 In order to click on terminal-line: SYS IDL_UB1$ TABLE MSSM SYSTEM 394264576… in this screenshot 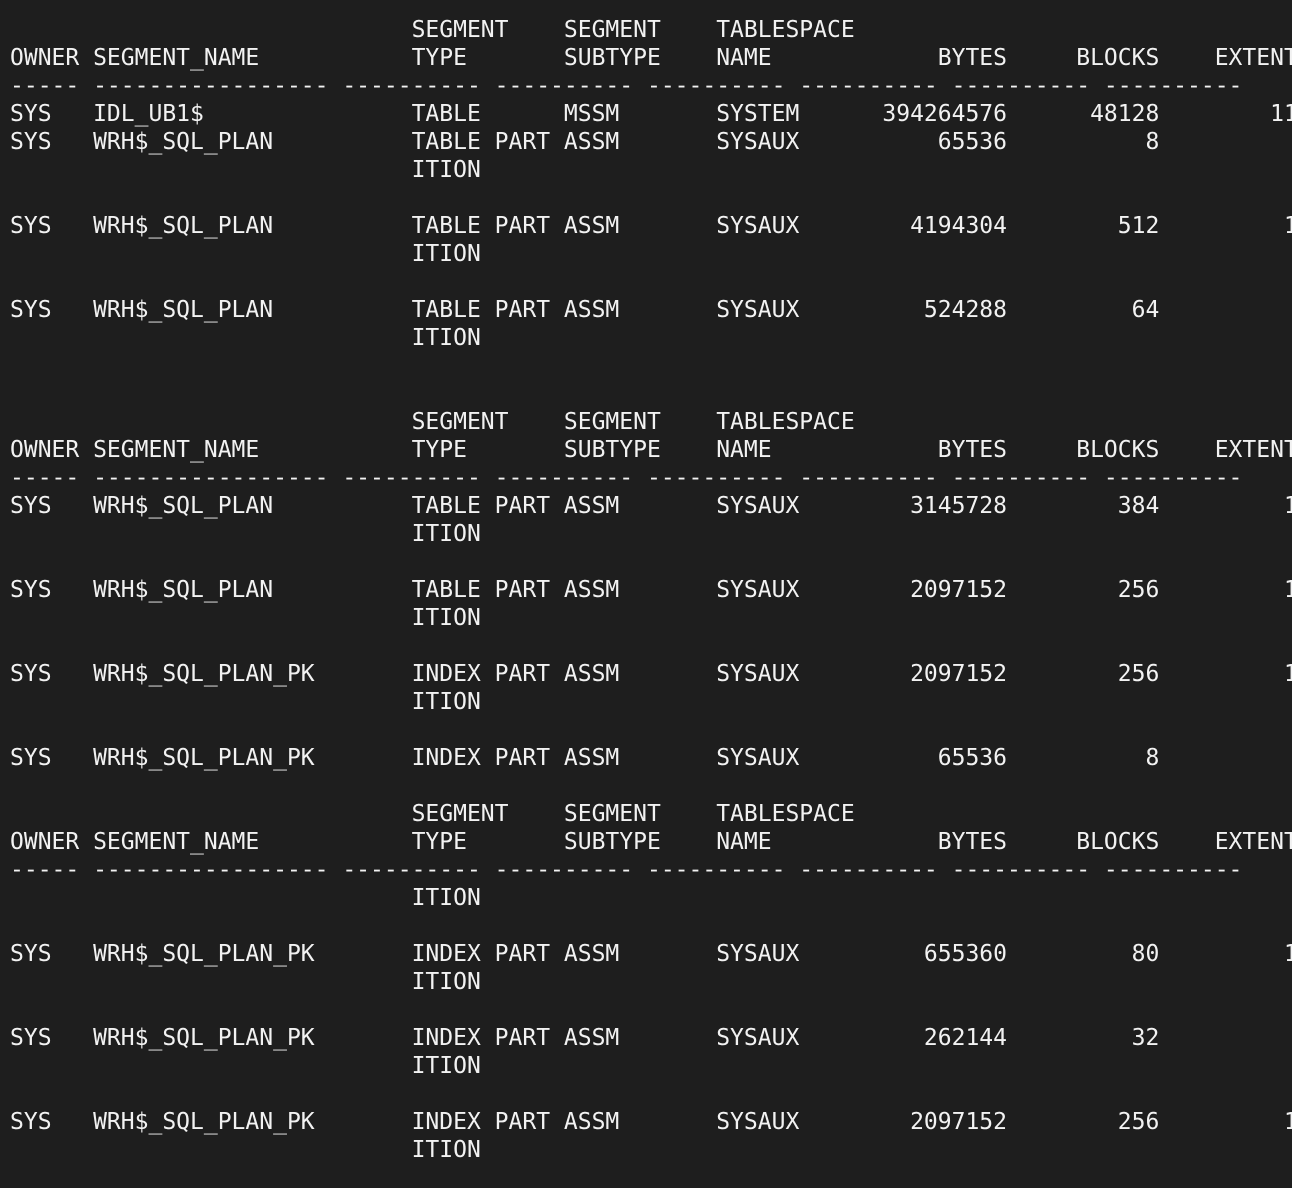, I will do `click(651, 114)`.